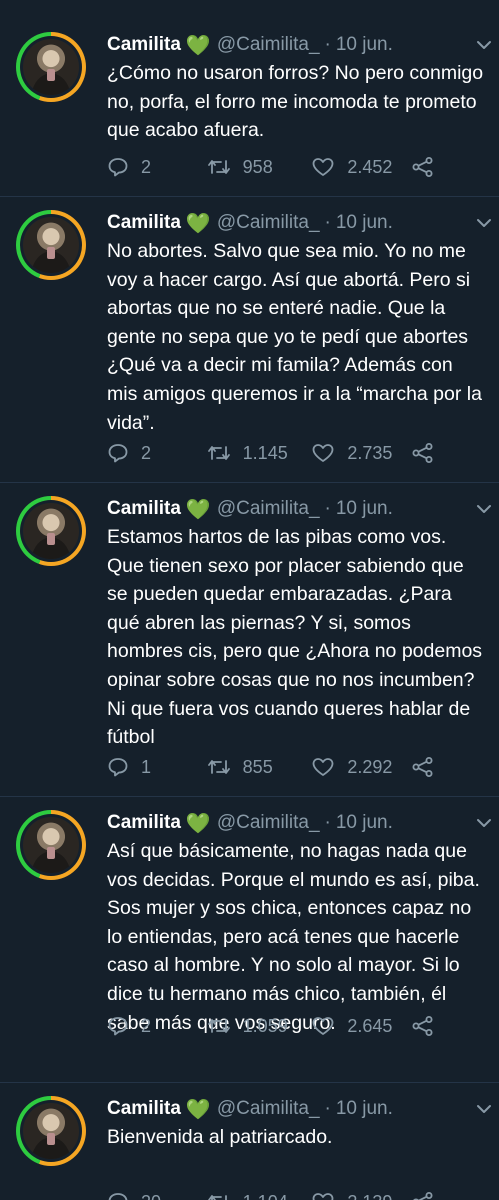 The height and width of the screenshot is (1200, 499). What do you see at coordinates (361, 167) in the screenshot?
I see `like-button: 2.452` at bounding box center [361, 167].